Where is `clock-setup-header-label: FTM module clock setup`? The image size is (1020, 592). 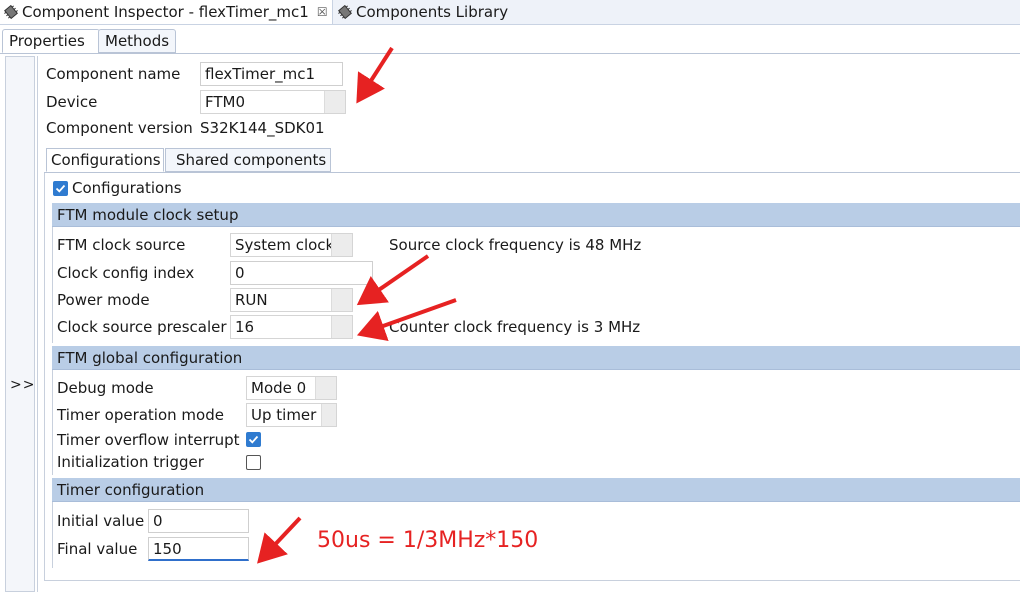
clock-setup-header-label: FTM module clock setup is located at coordinates (148, 214).